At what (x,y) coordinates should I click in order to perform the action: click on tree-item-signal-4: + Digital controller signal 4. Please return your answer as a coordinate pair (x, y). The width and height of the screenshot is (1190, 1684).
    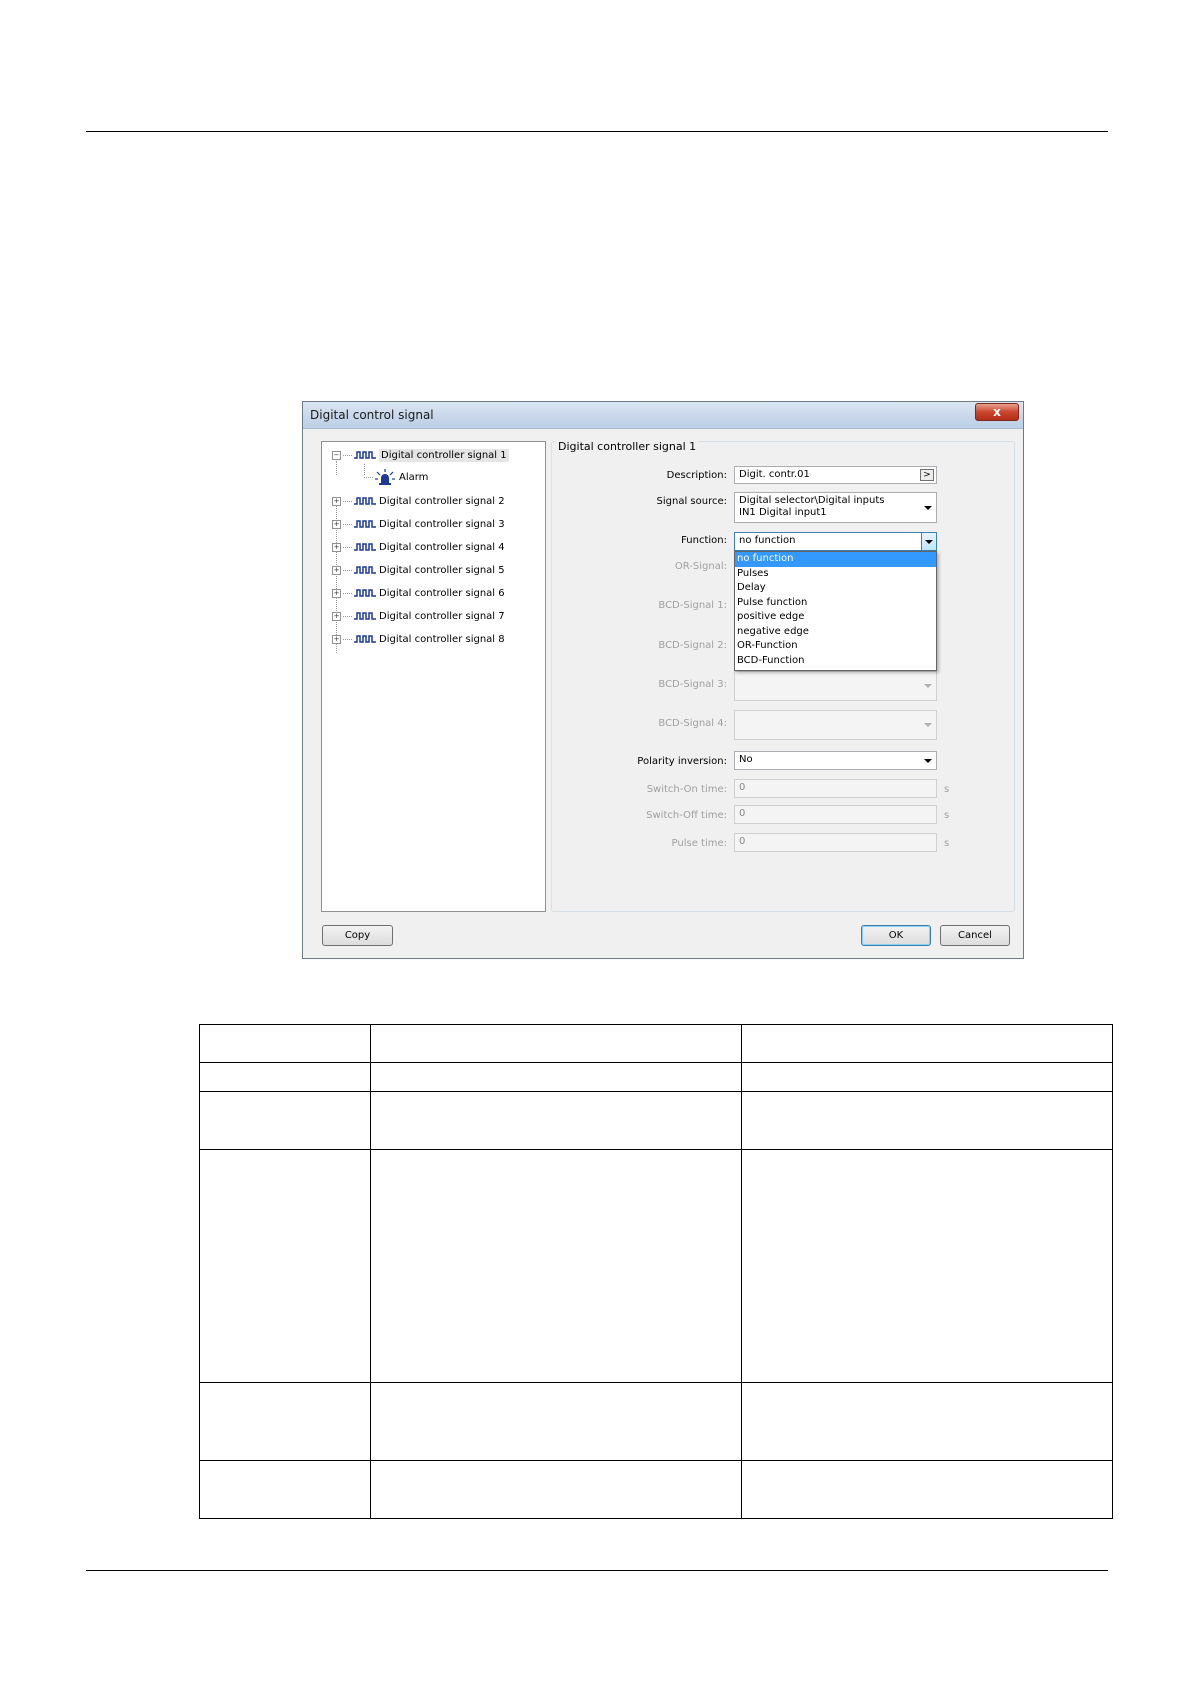
    Looking at the image, I should click on (418, 547).